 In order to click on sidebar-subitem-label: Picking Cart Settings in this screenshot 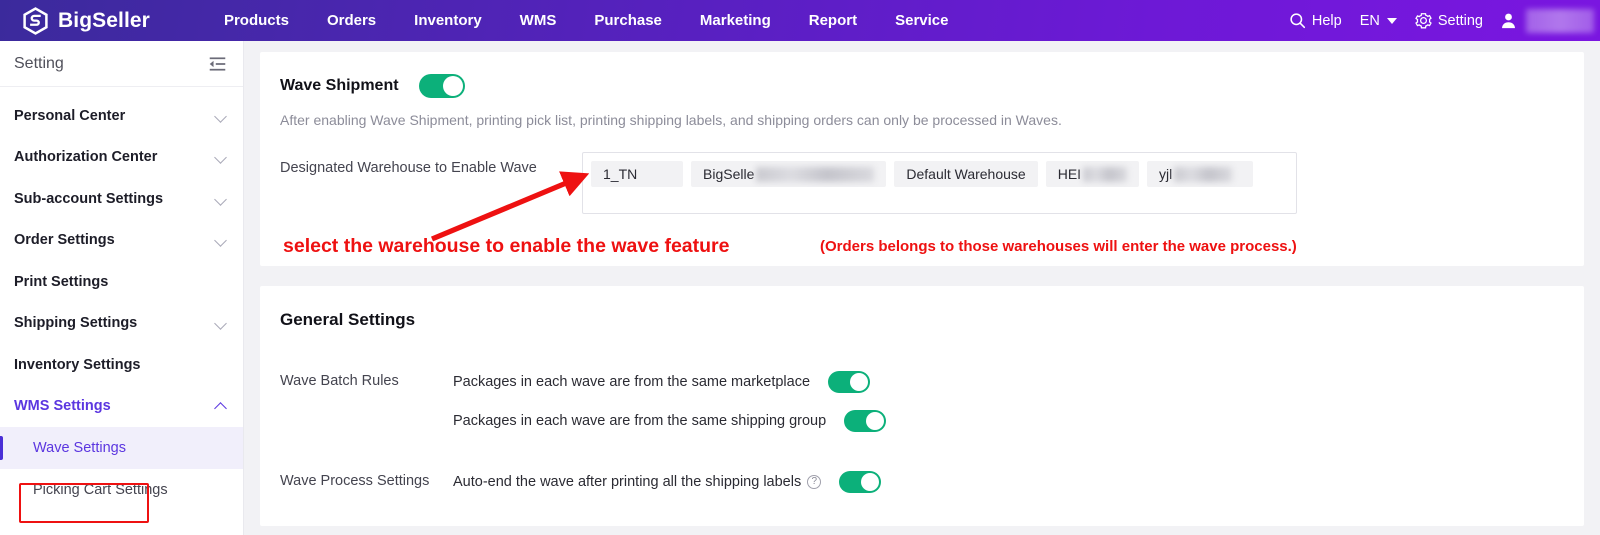, I will do `click(100, 490)`.